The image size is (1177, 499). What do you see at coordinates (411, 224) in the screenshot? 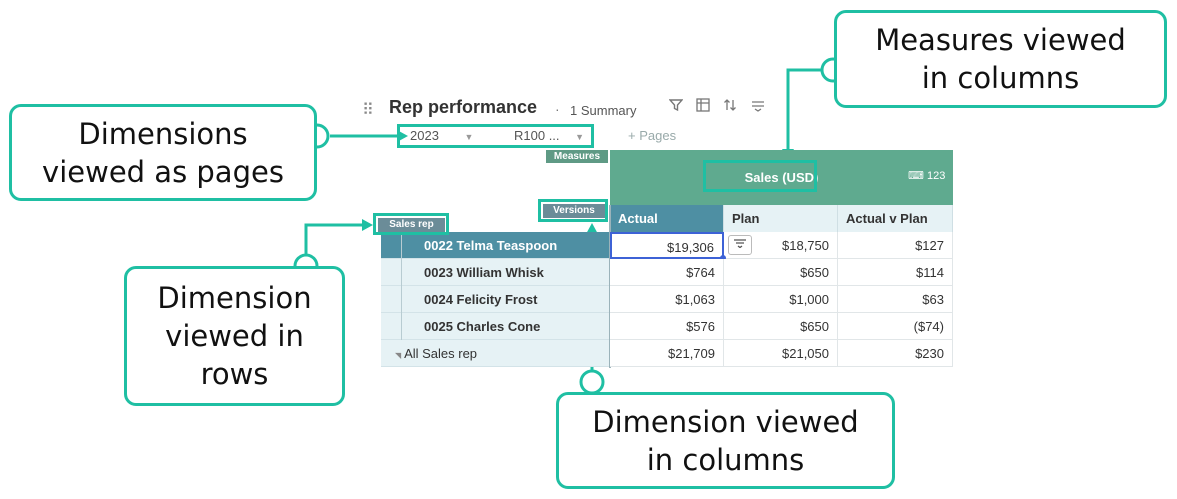
I see `sales-rep-highlight` at bounding box center [411, 224].